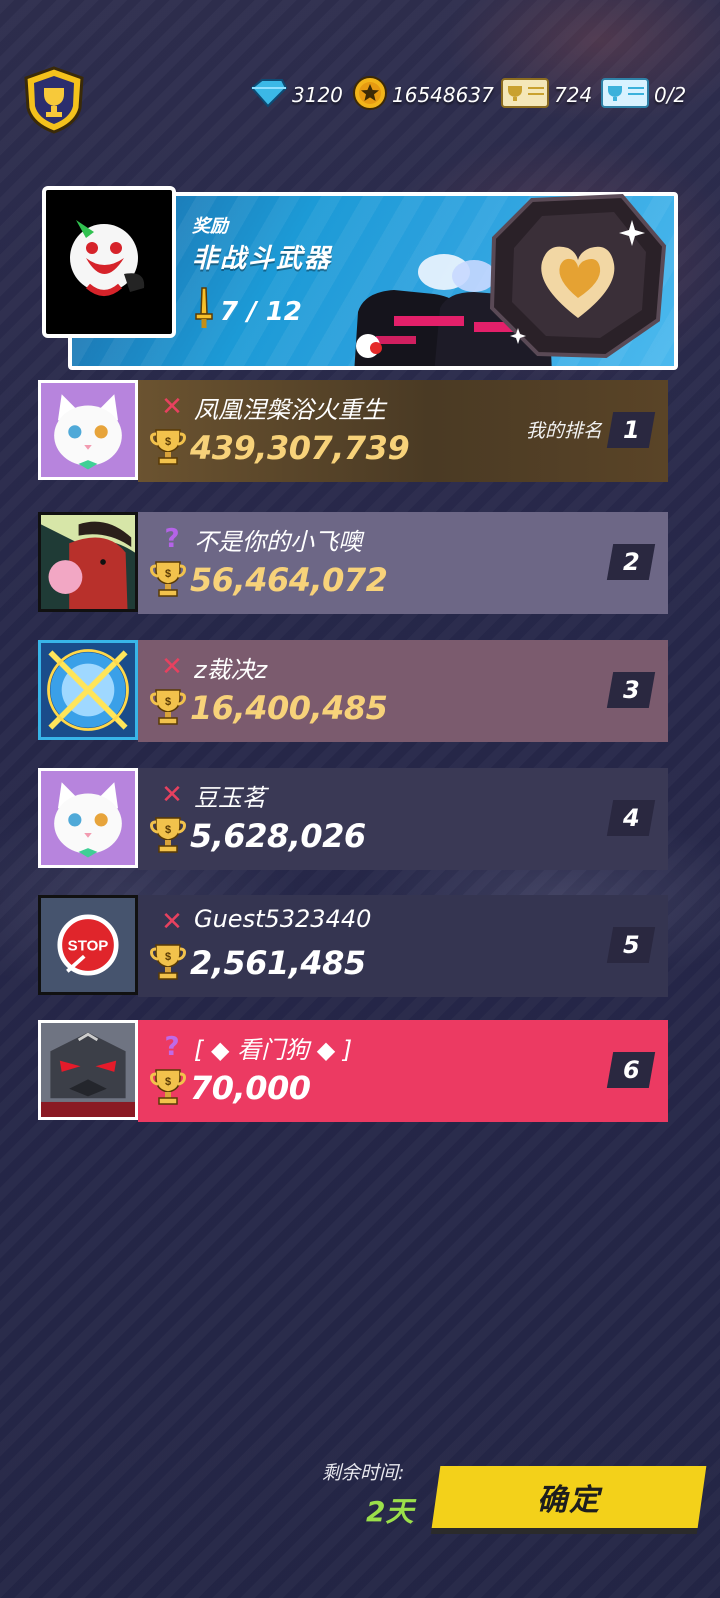  What do you see at coordinates (289, 708) in the screenshot?
I see `player-score: 16,400,485` at bounding box center [289, 708].